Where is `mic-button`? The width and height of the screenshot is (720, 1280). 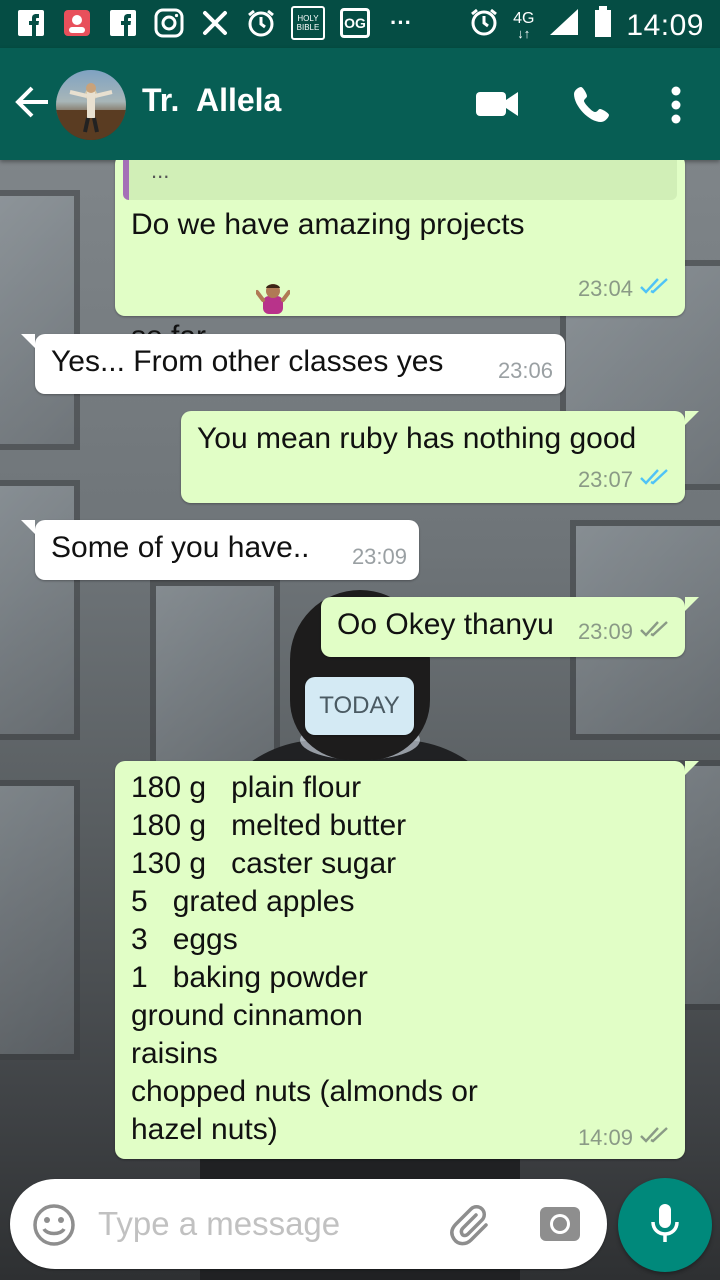
mic-button is located at coordinates (665, 1225).